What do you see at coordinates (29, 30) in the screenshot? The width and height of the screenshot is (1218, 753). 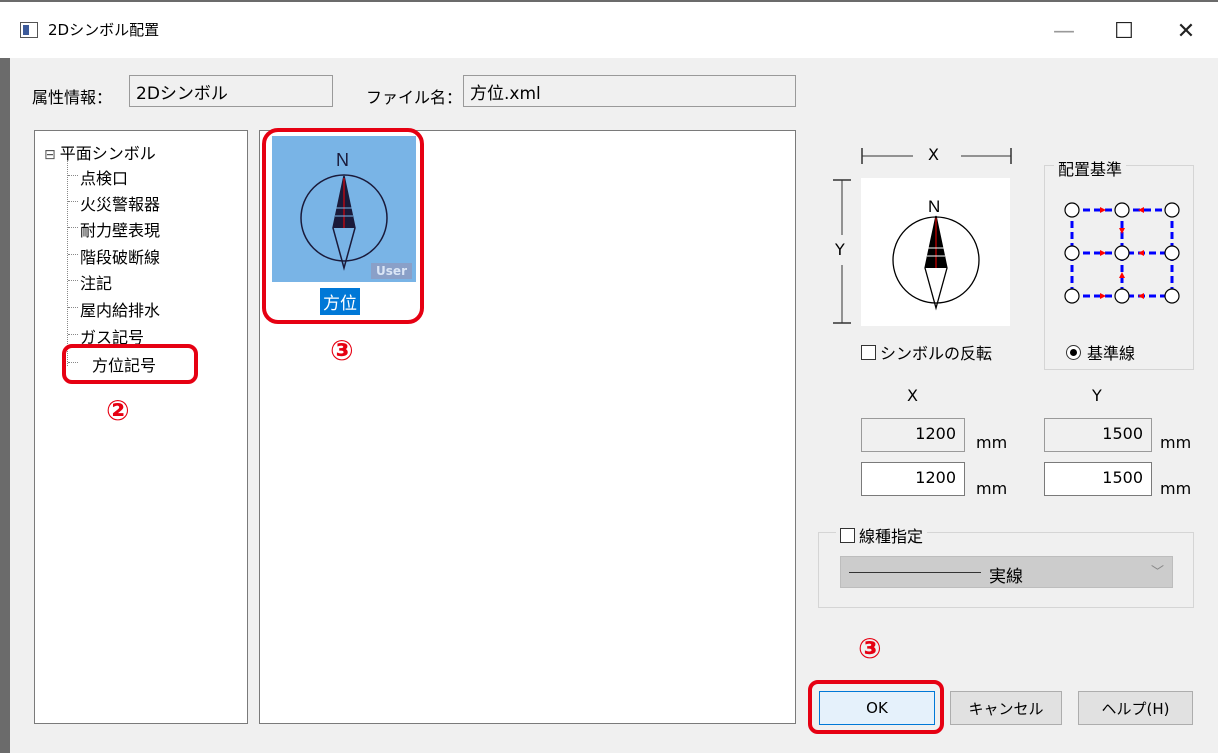 I see `app-icon` at bounding box center [29, 30].